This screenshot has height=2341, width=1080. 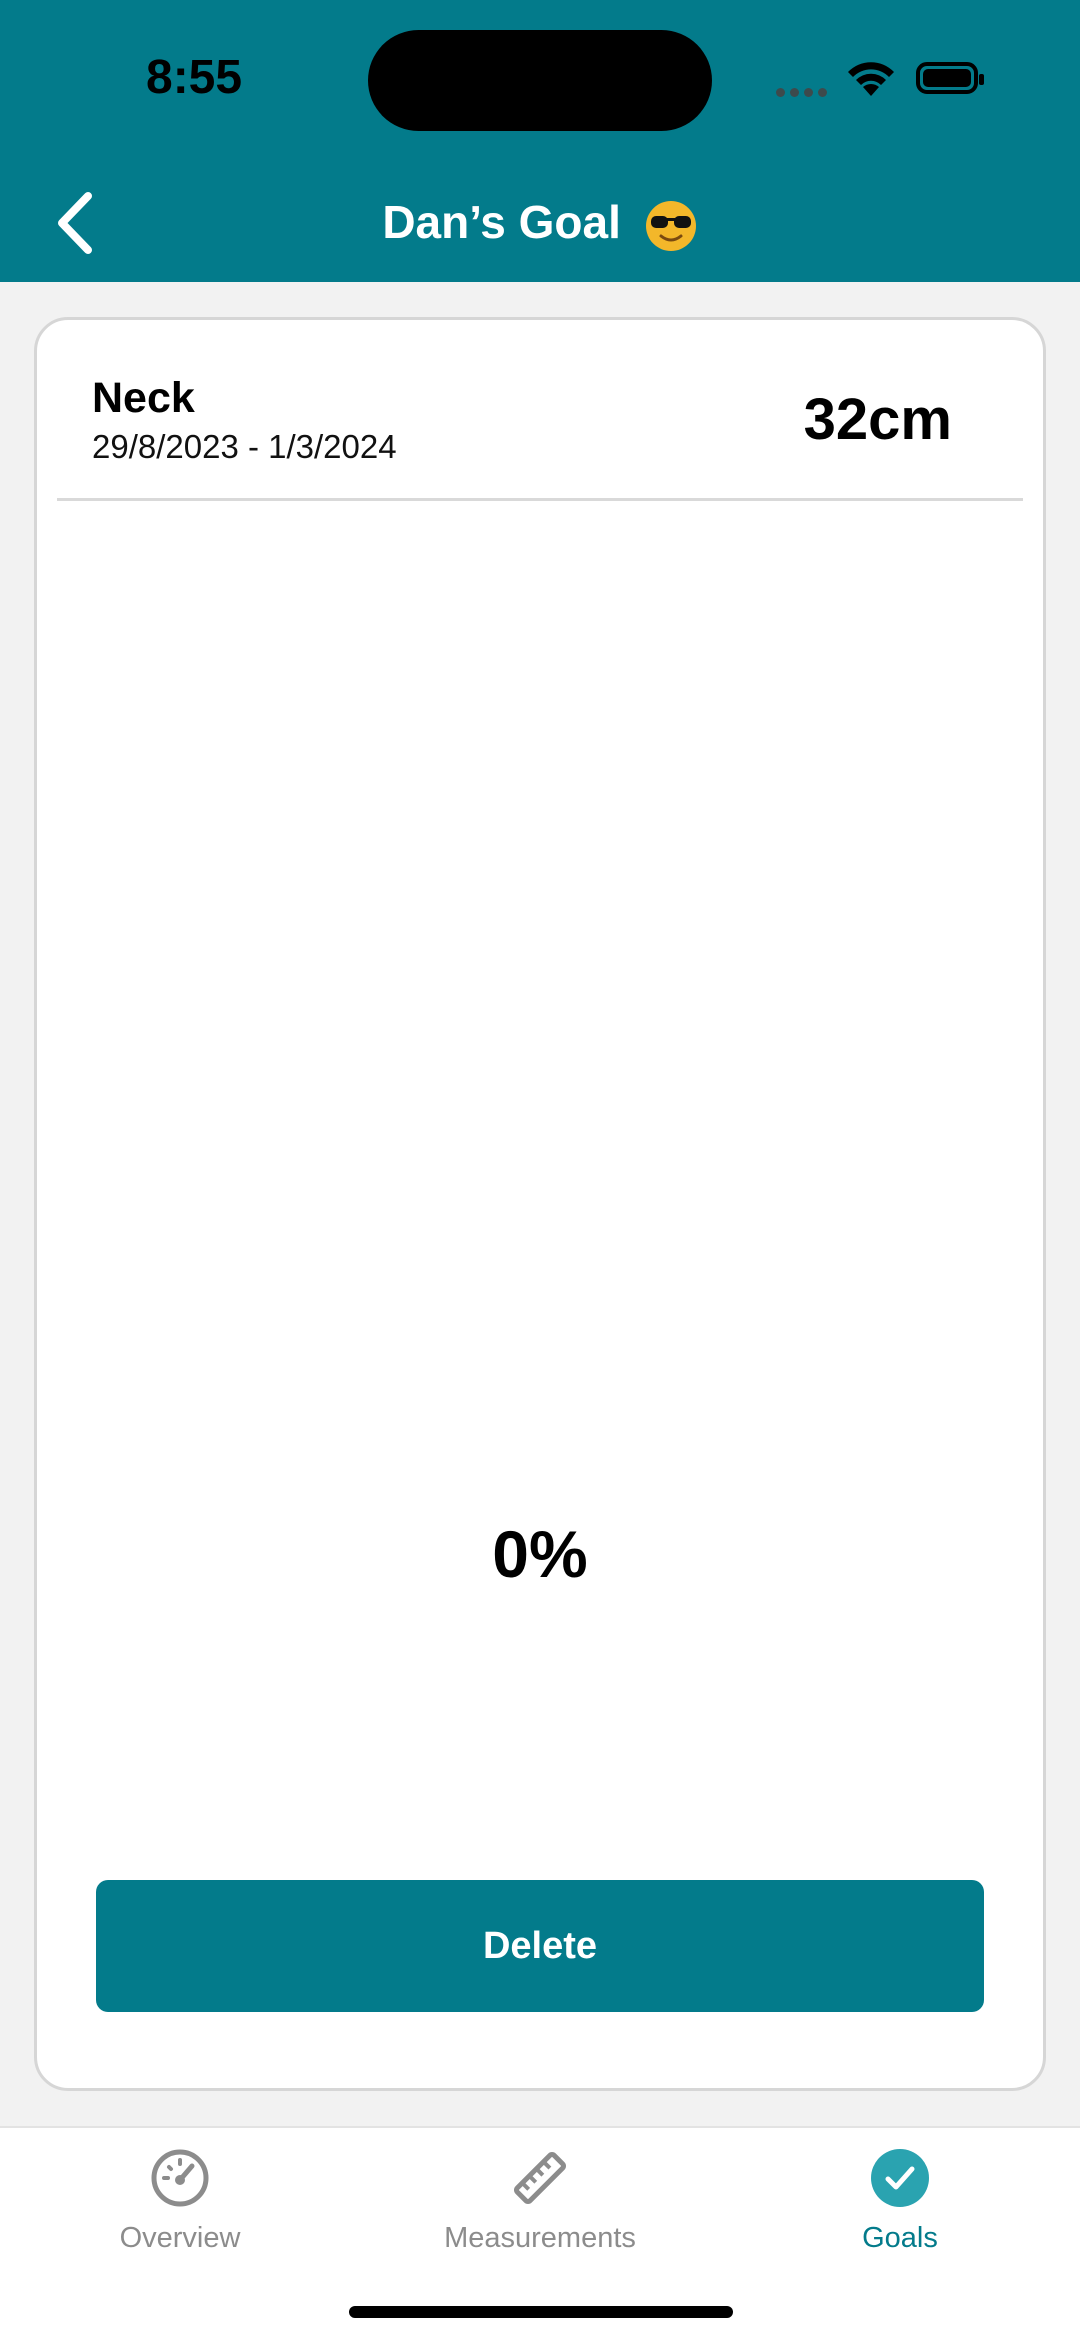 What do you see at coordinates (540, 80) in the screenshot?
I see `dynamic-island` at bounding box center [540, 80].